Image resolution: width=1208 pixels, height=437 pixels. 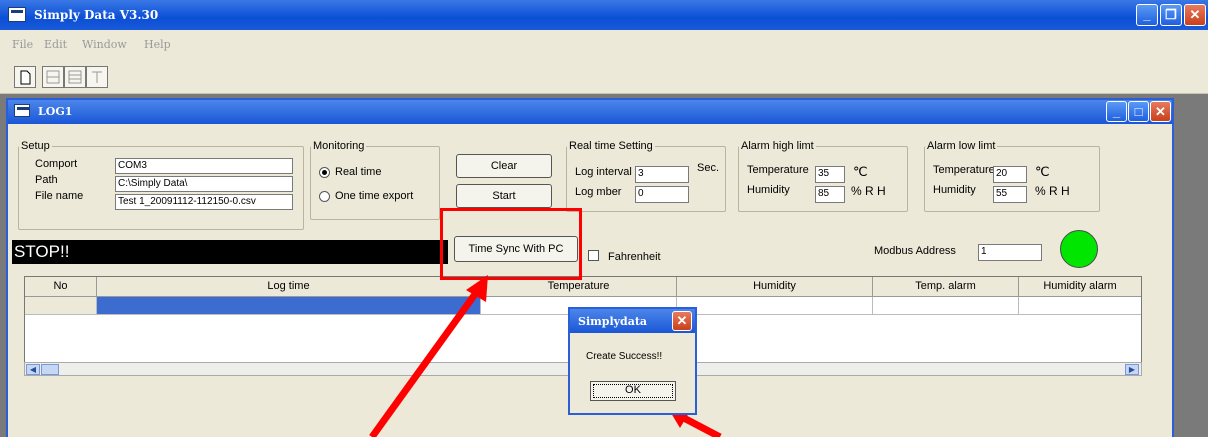 I want to click on ok-button: OK, so click(x=633, y=391).